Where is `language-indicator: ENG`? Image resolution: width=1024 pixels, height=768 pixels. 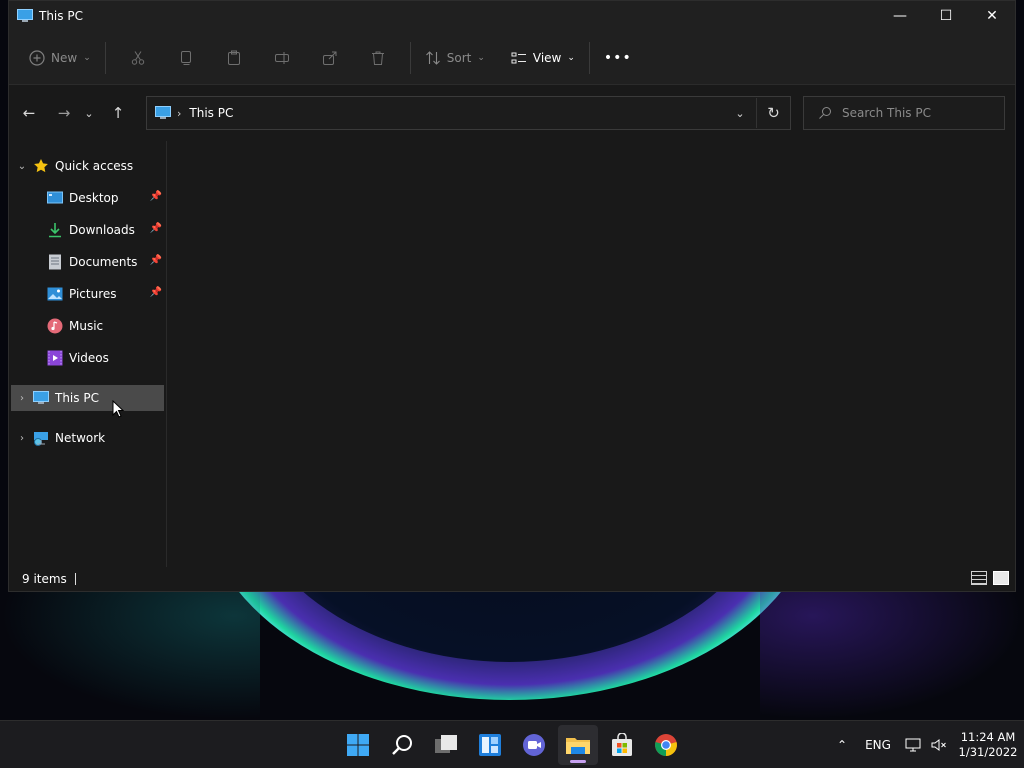 language-indicator: ENG is located at coordinates (878, 745).